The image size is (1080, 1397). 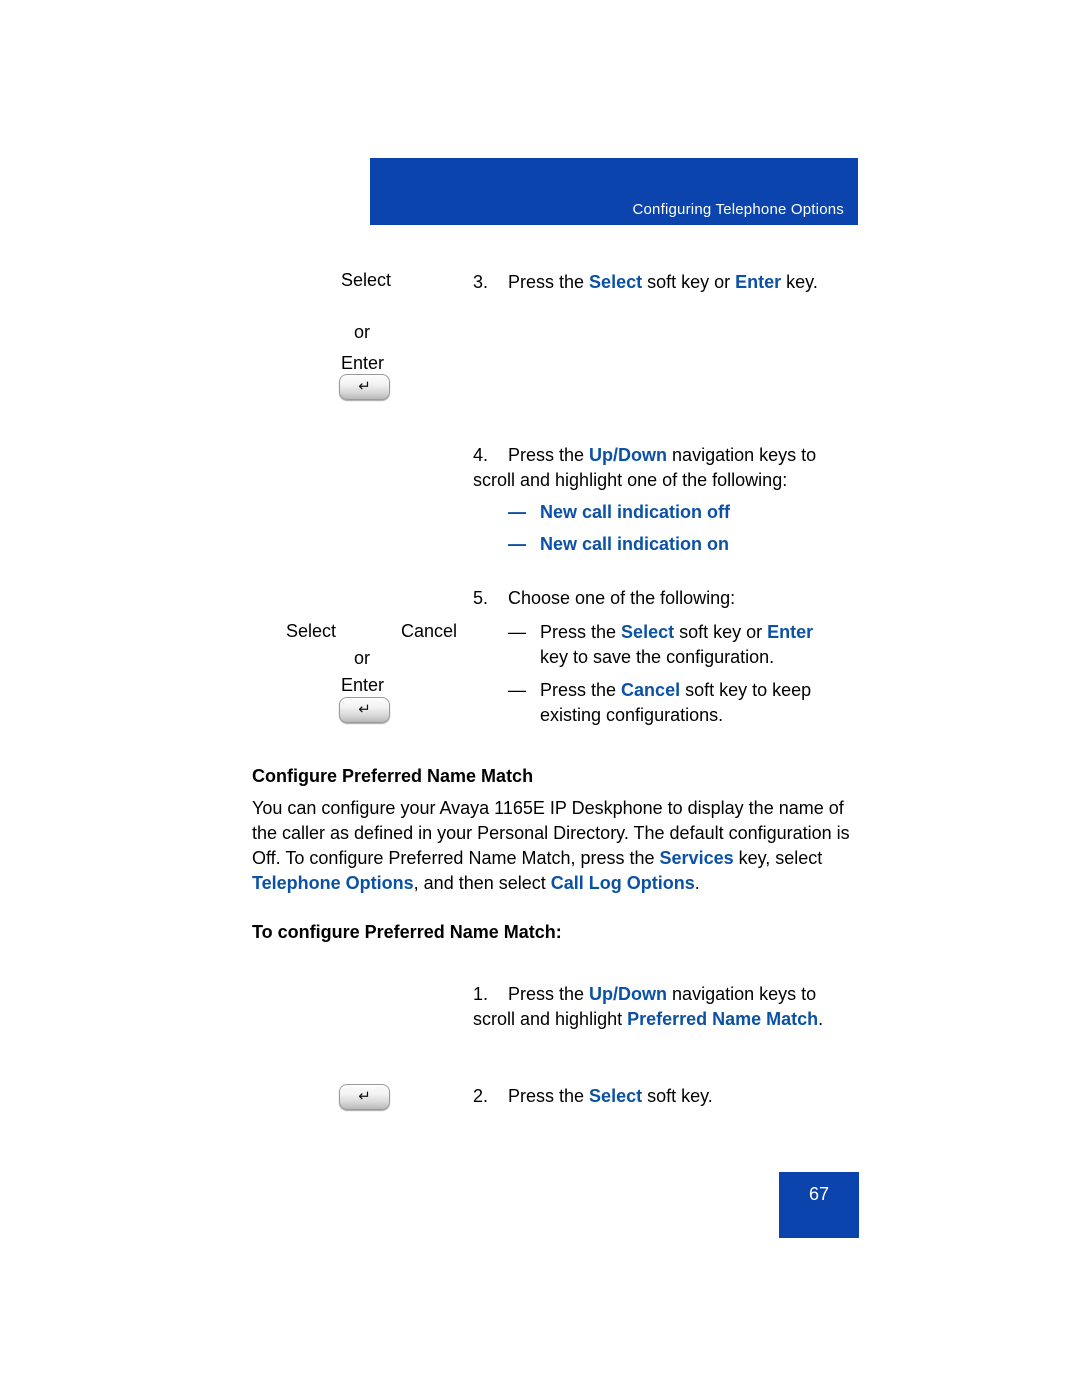 What do you see at coordinates (333, 883) in the screenshot?
I see `section-paragraph-bold-telephone-options: Telephone Options` at bounding box center [333, 883].